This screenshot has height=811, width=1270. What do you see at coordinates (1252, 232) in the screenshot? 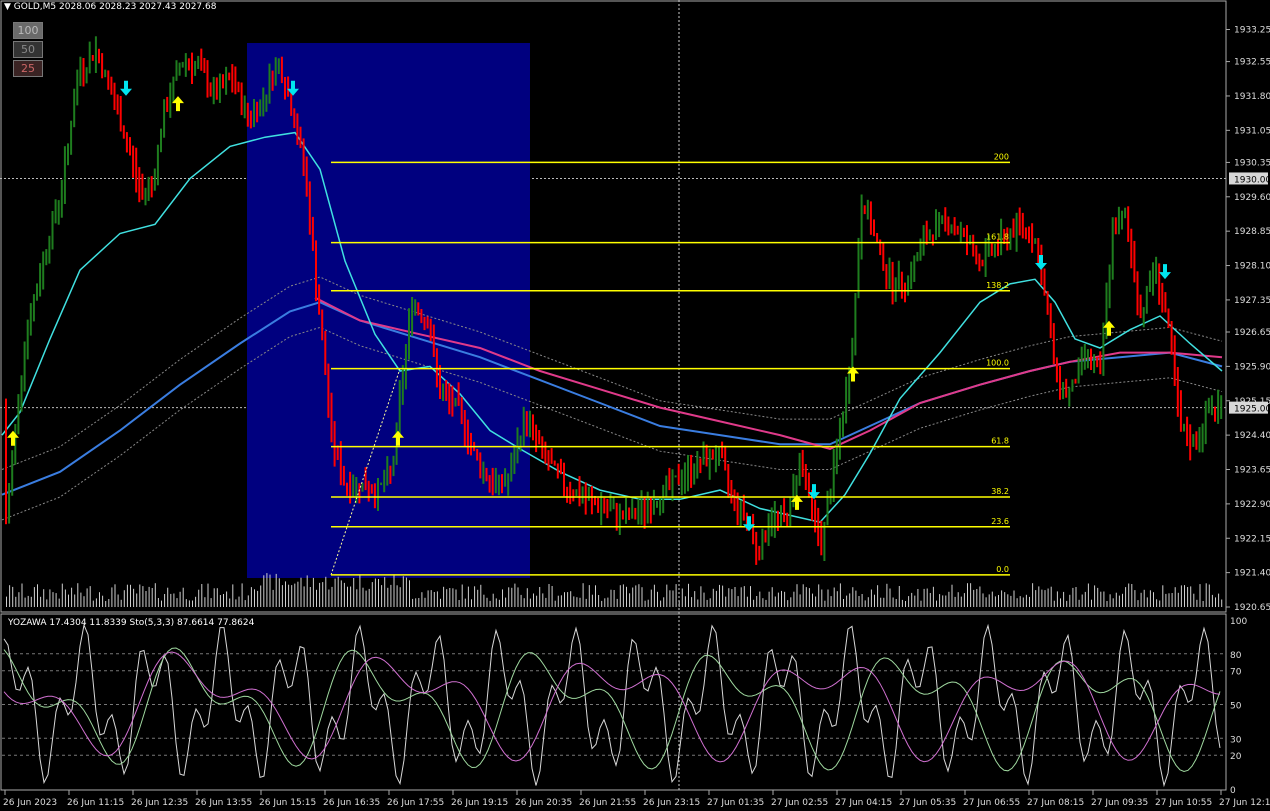
I see `price-tick-label: 1928.85` at bounding box center [1252, 232].